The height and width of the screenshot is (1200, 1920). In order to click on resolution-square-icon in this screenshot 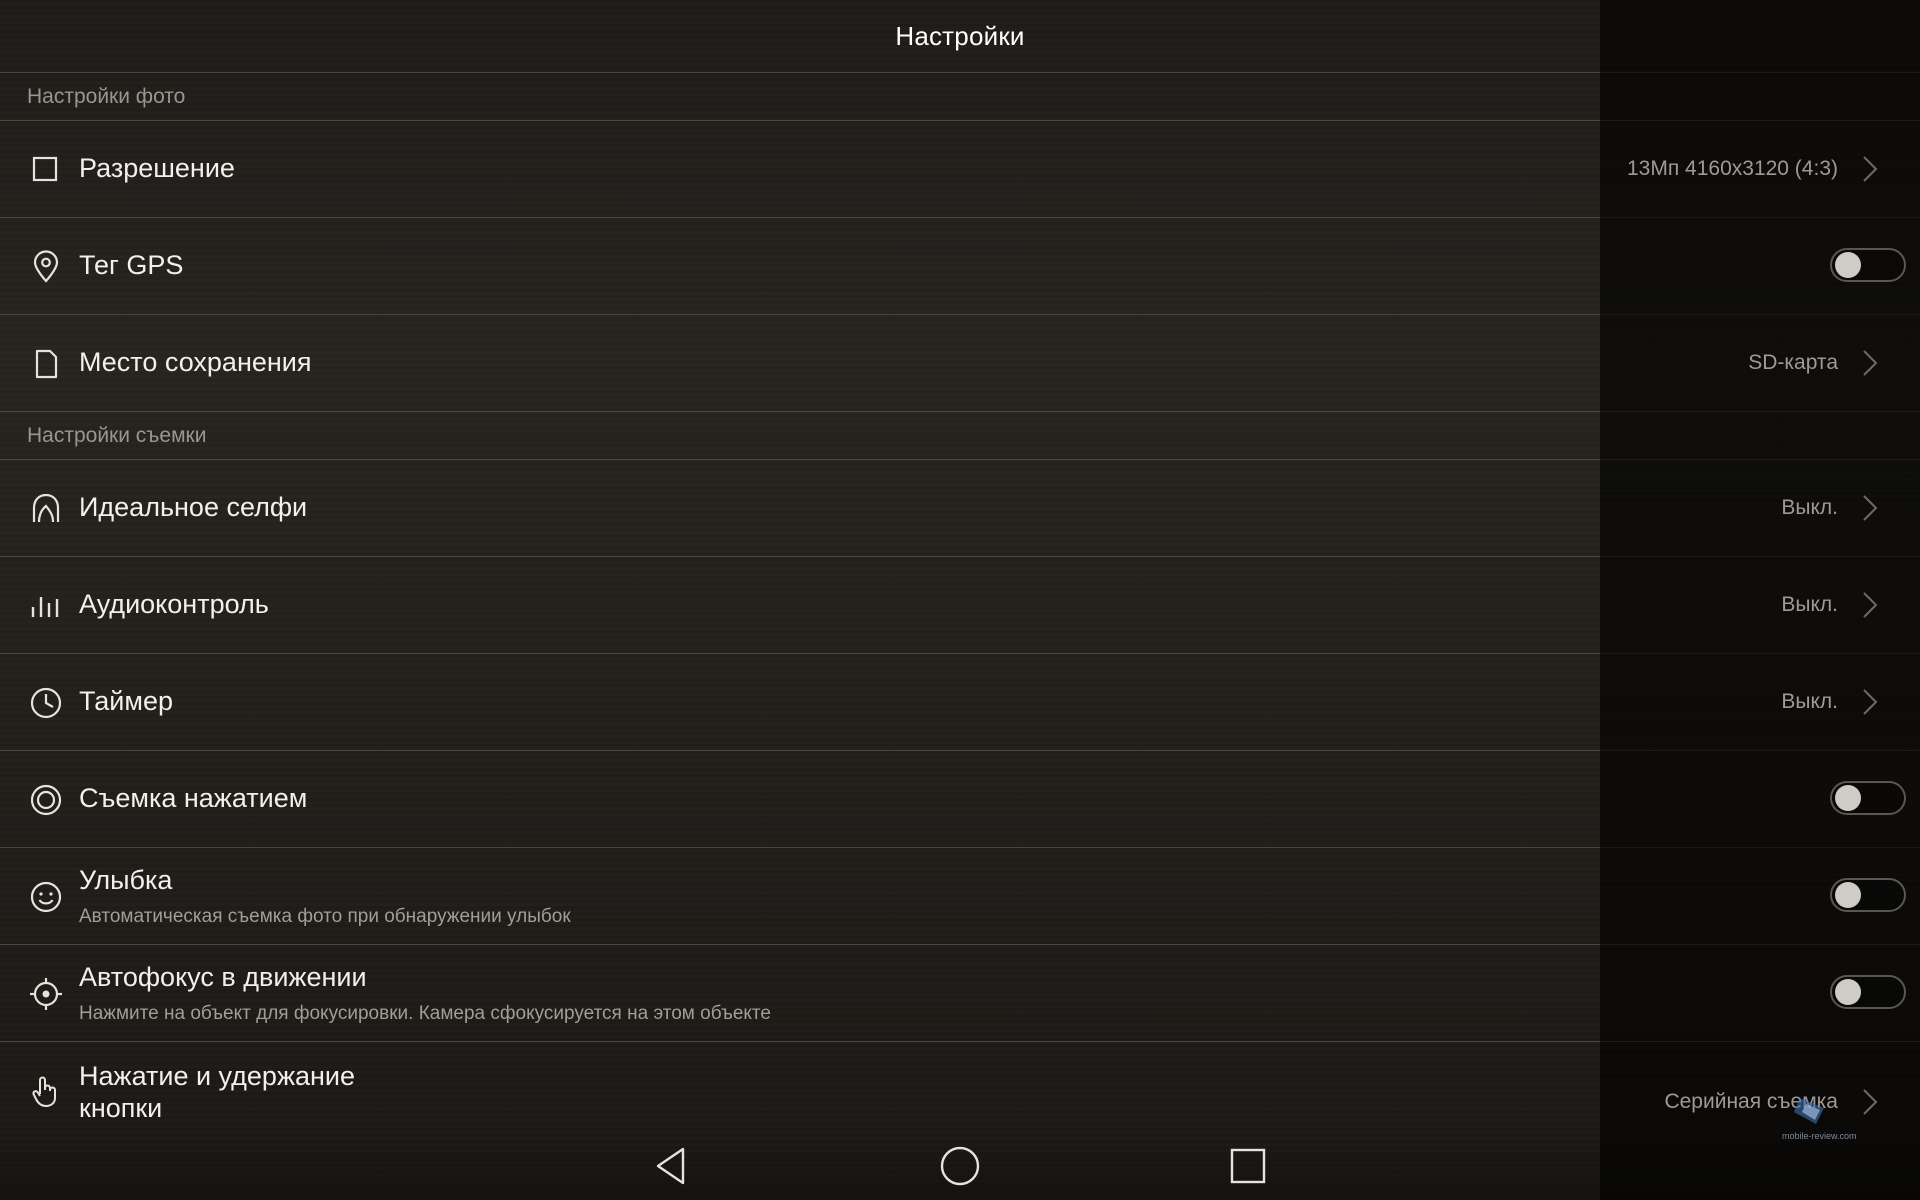, I will do `click(46, 170)`.